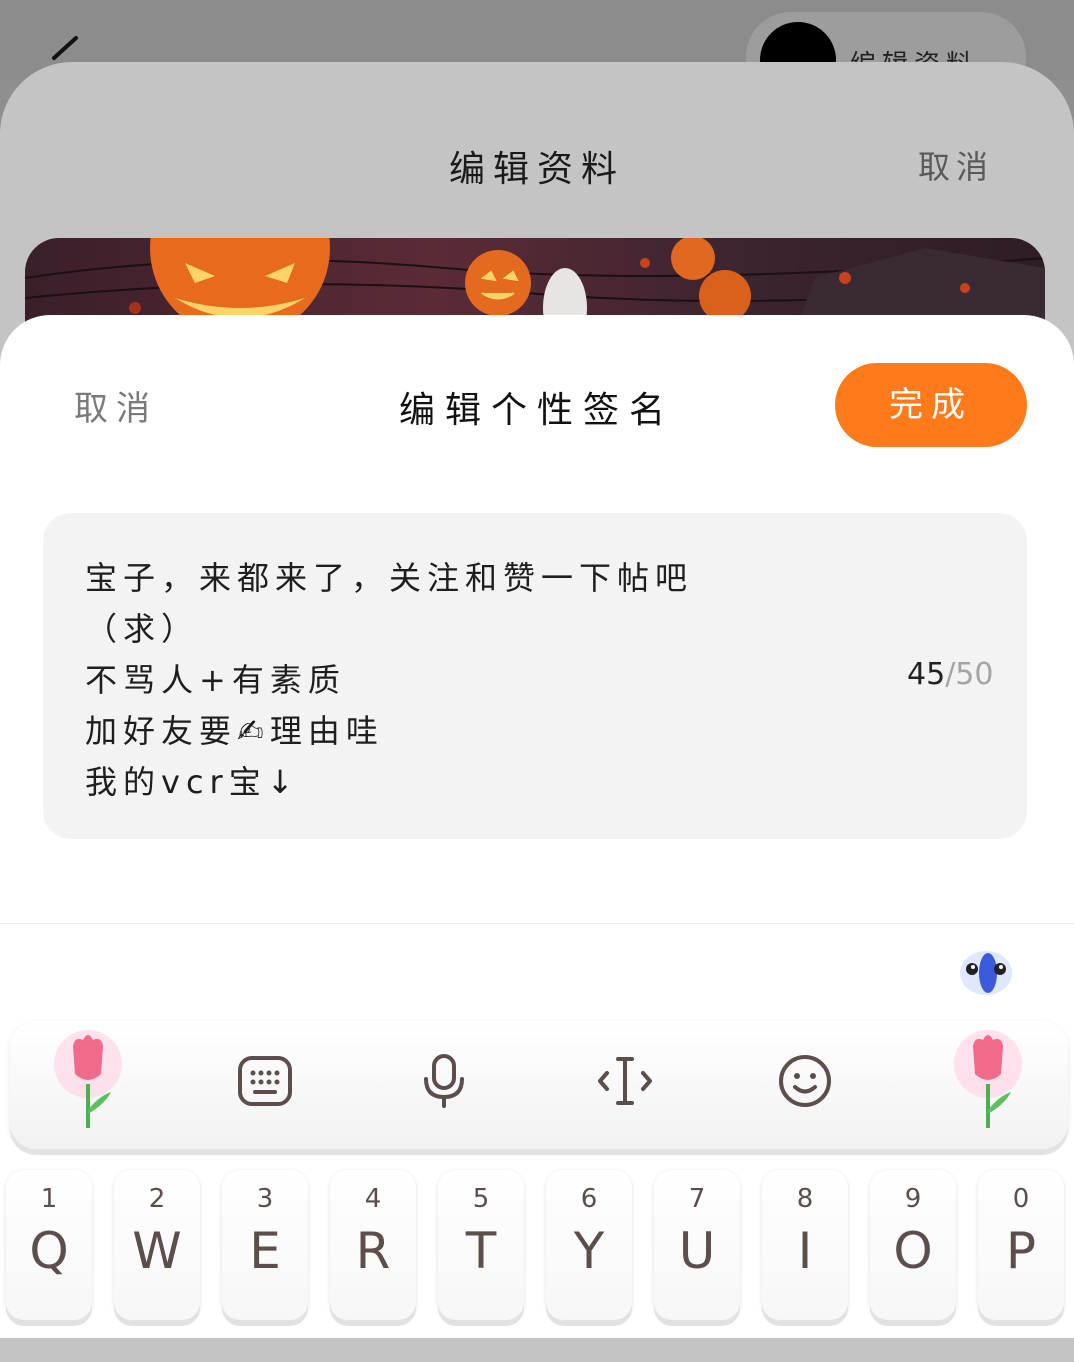 This screenshot has width=1074, height=1362. I want to click on key-w: 2W, so click(157, 1245).